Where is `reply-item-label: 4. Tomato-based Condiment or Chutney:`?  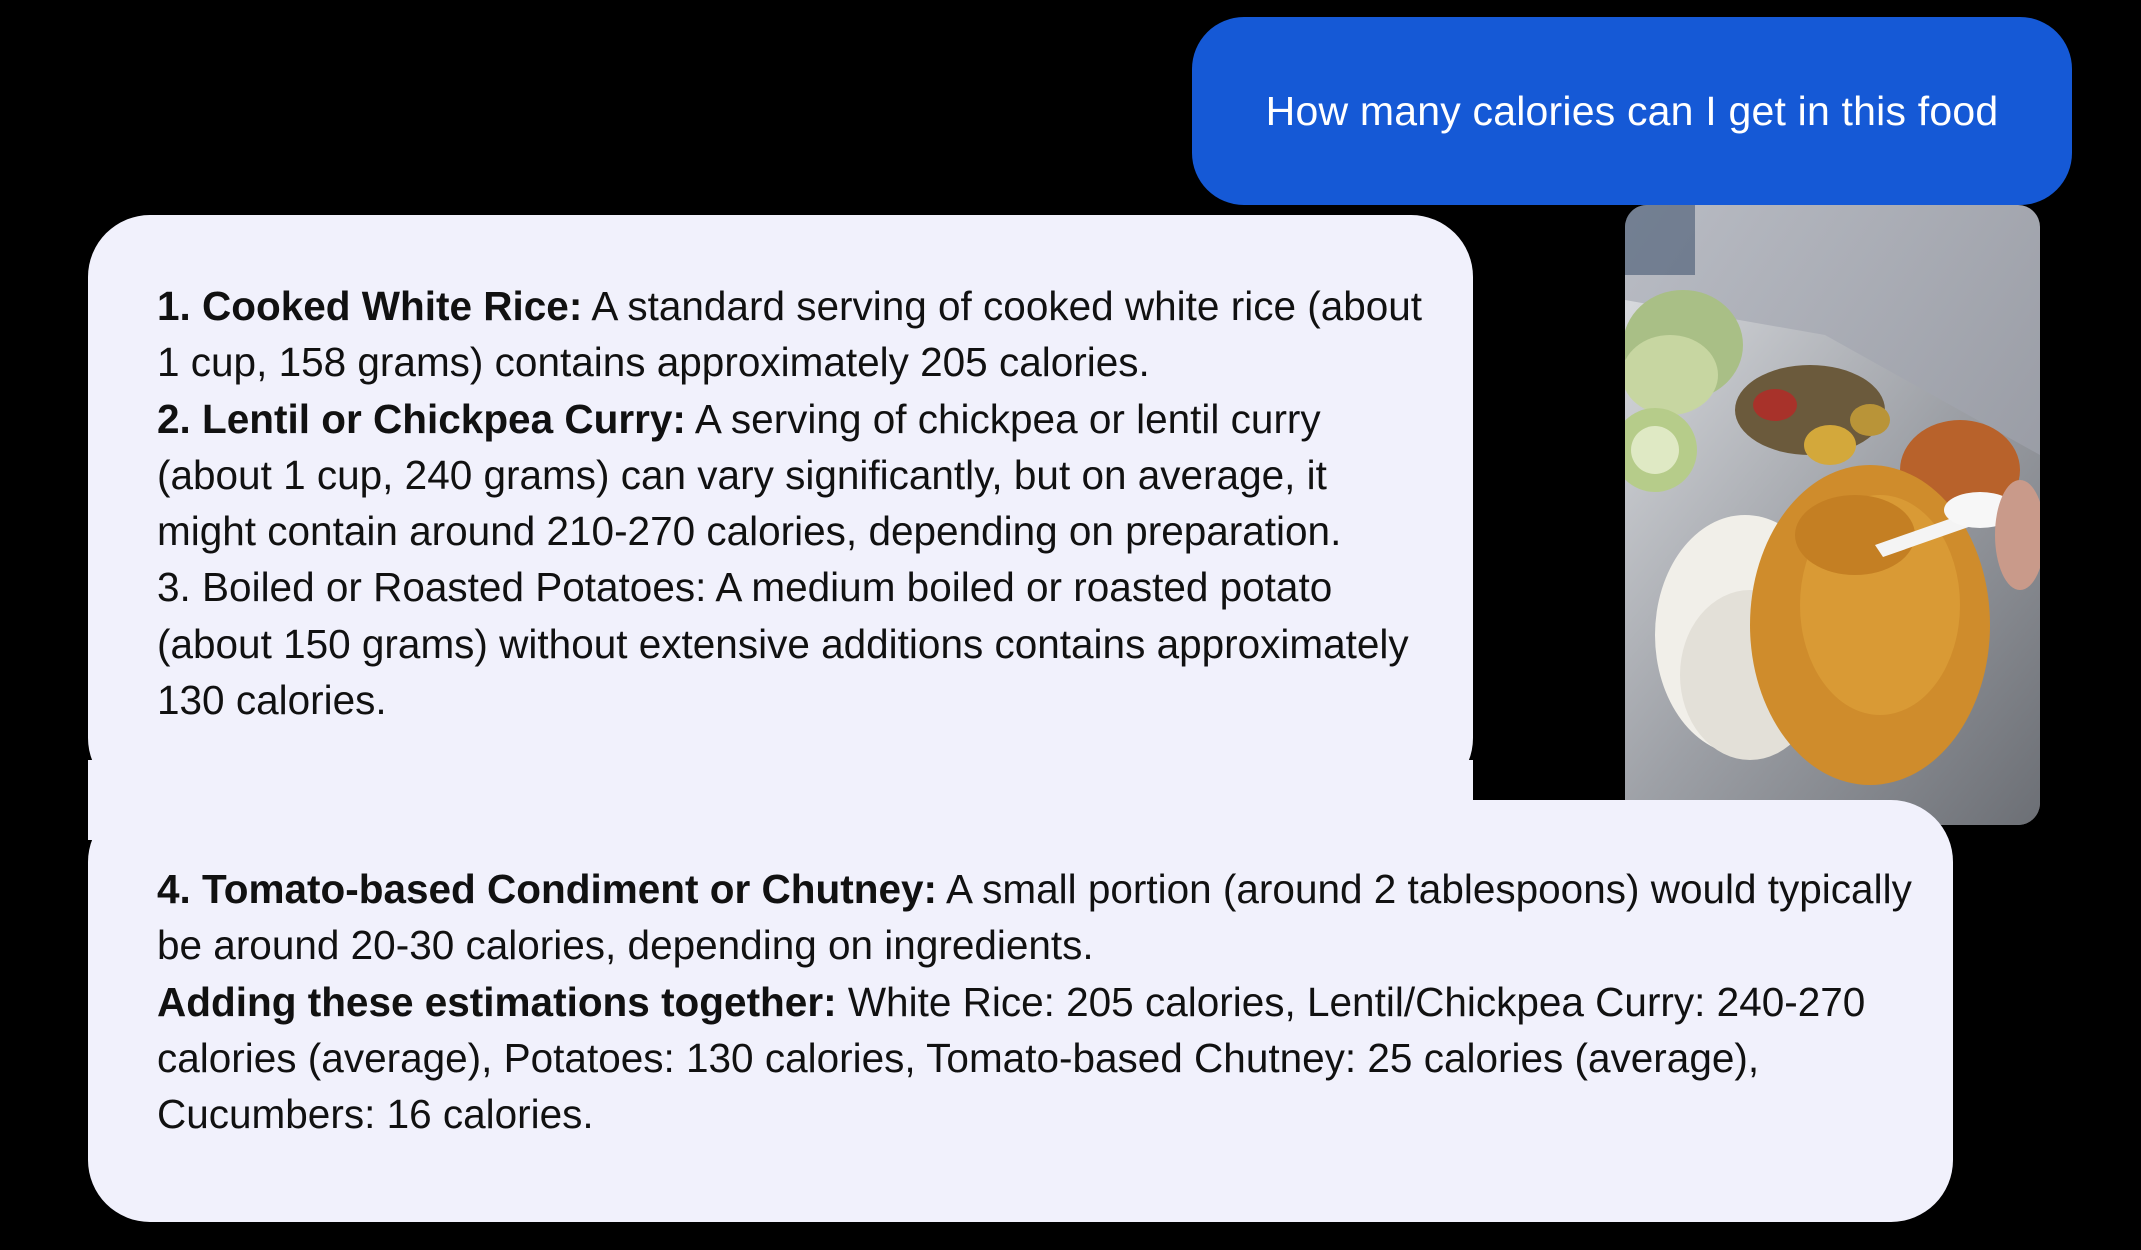 reply-item-label: 4. Tomato-based Condiment or Chutney: is located at coordinates (547, 889).